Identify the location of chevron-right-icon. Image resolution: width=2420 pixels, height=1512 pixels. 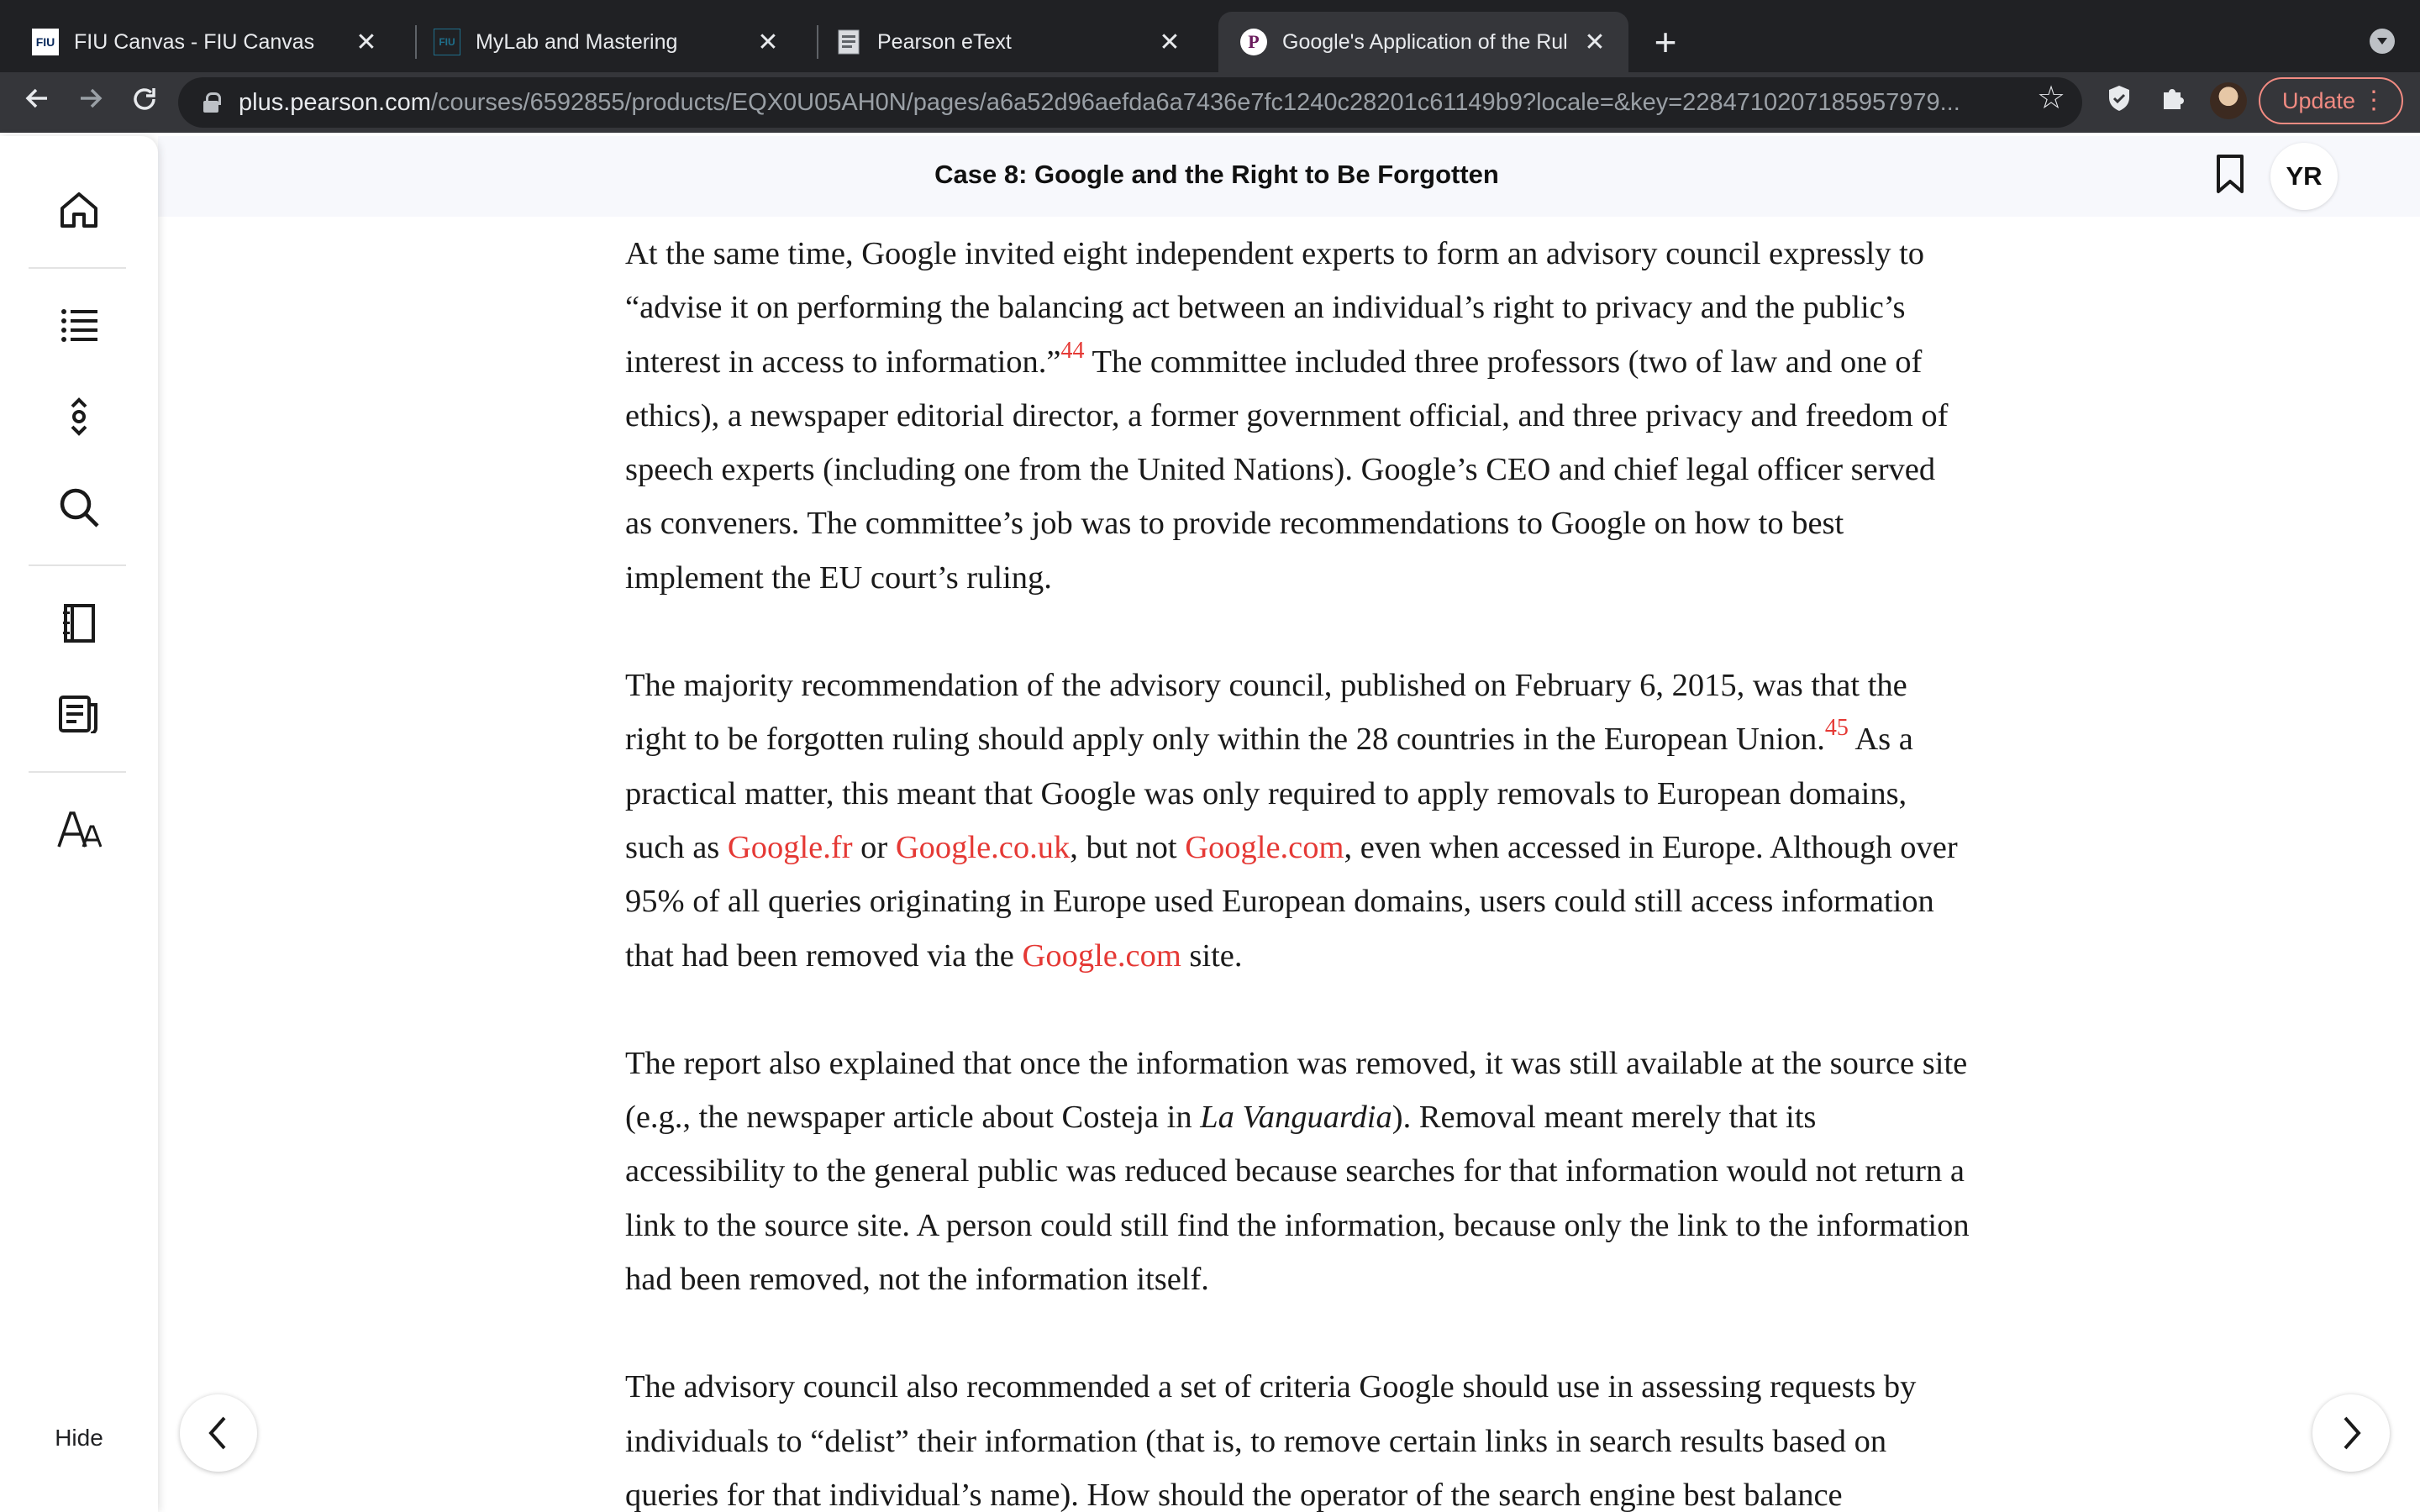
(2352, 1433).